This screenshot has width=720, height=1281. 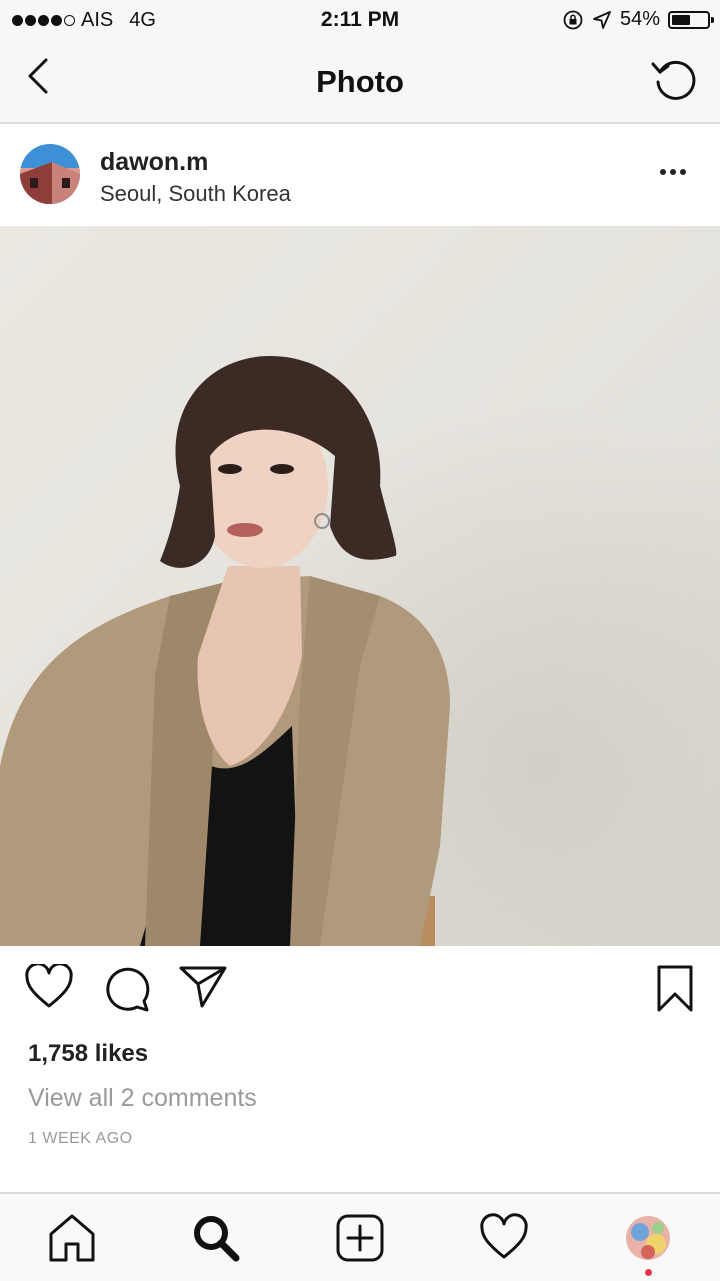 I want to click on heart-icon, so click(x=49, y=985).